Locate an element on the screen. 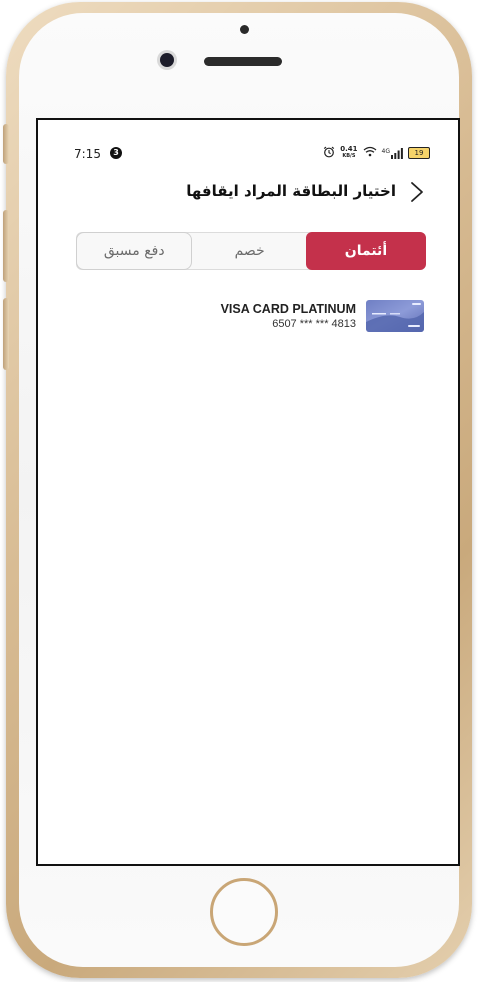 Image resolution: width=482 pixels, height=982 pixels. status-icons: 0.41 KB/S 4G 19 is located at coordinates (376, 153).